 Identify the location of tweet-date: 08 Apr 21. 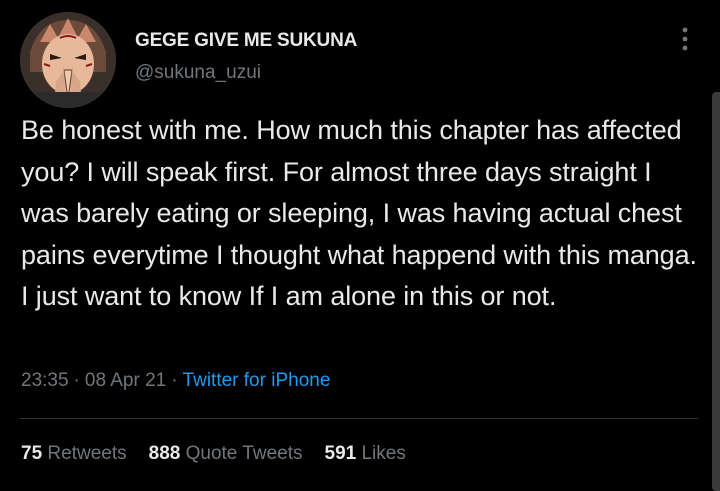
(125, 380).